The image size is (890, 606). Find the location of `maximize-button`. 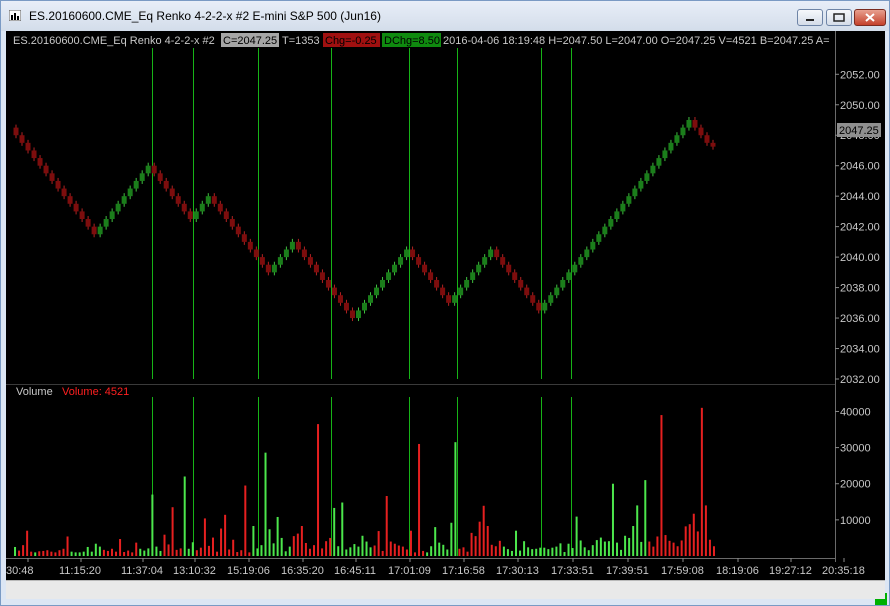

maximize-button is located at coordinates (839, 17).